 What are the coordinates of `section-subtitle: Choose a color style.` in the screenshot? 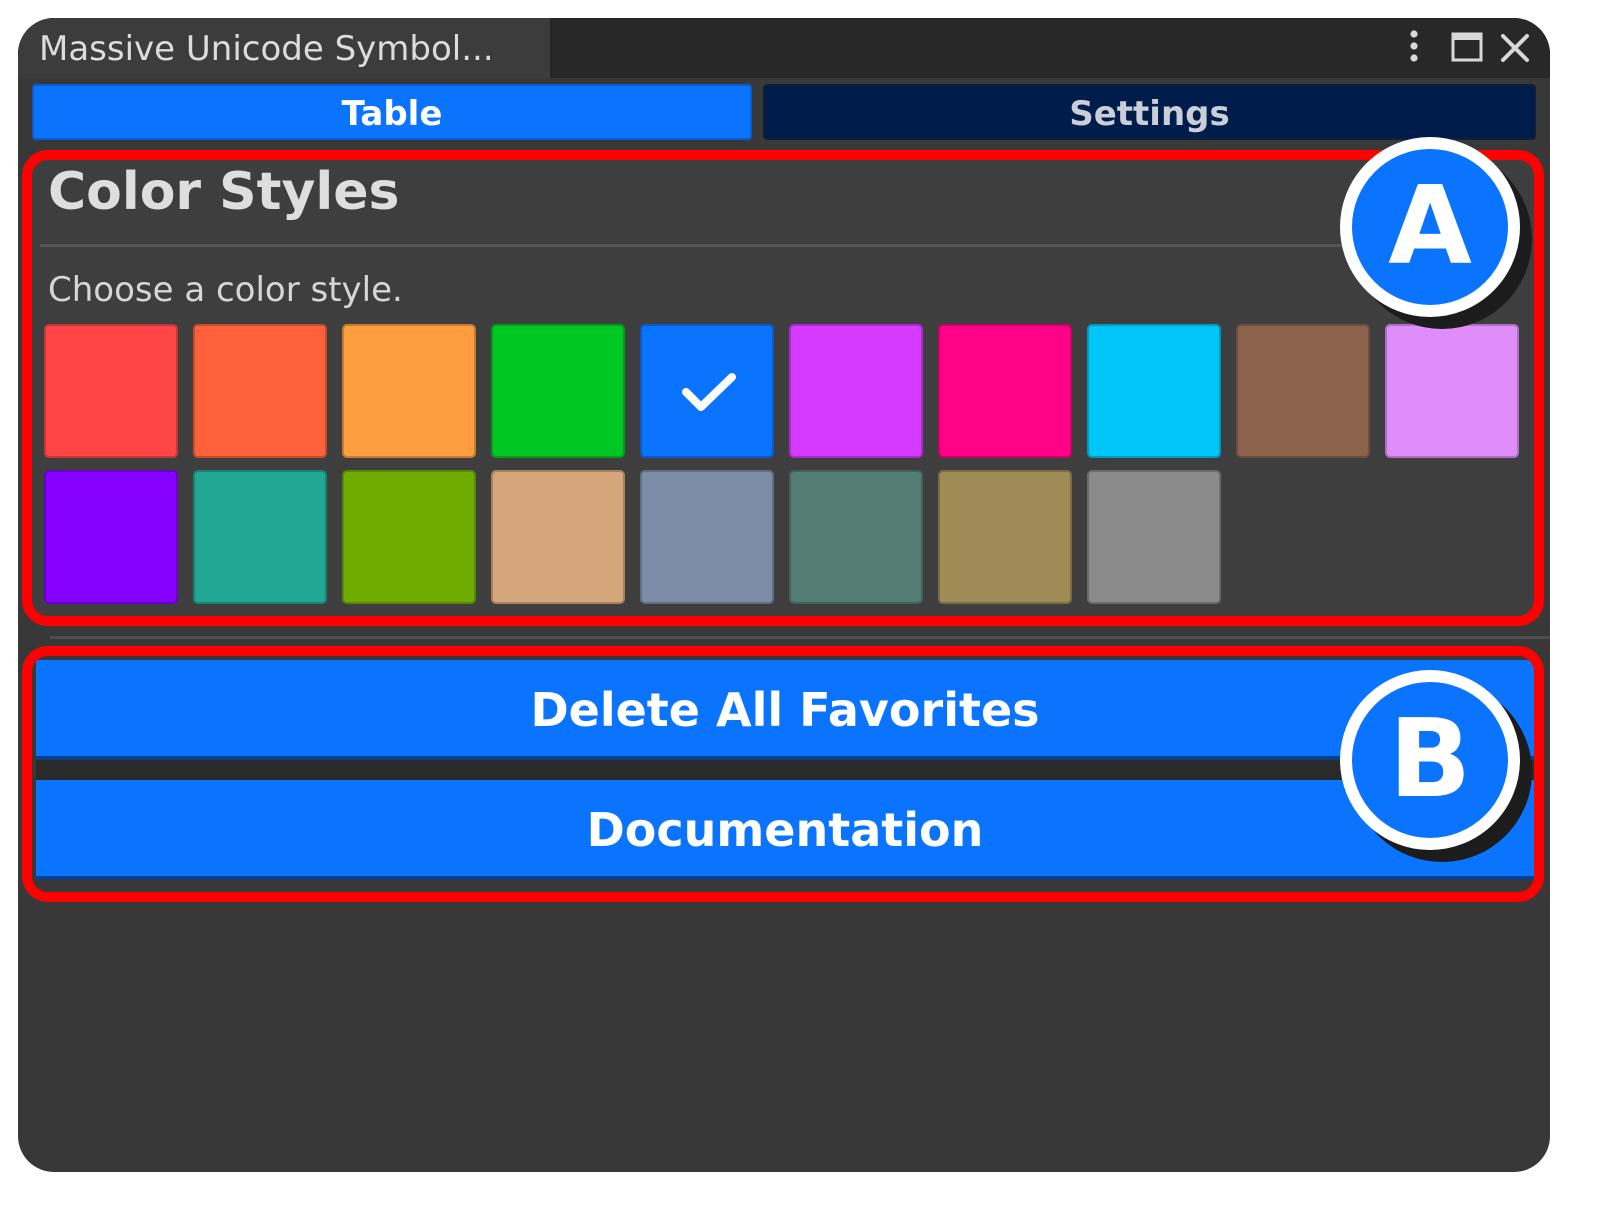 It's located at (225, 290).